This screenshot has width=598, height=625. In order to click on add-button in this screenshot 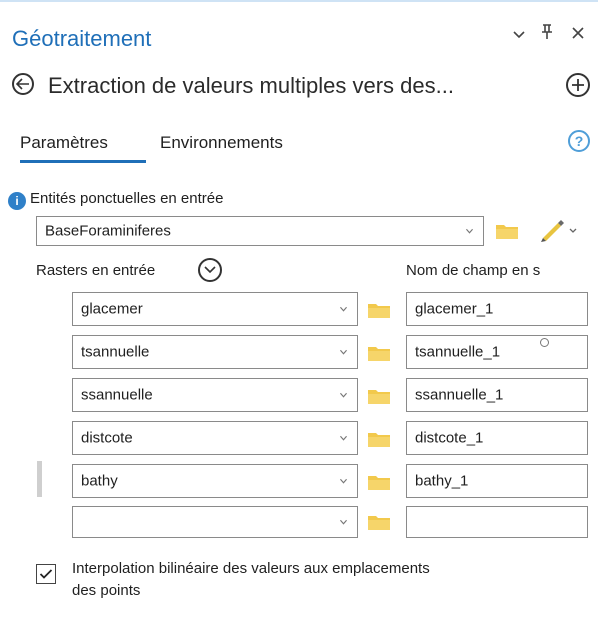, I will do `click(578, 85)`.